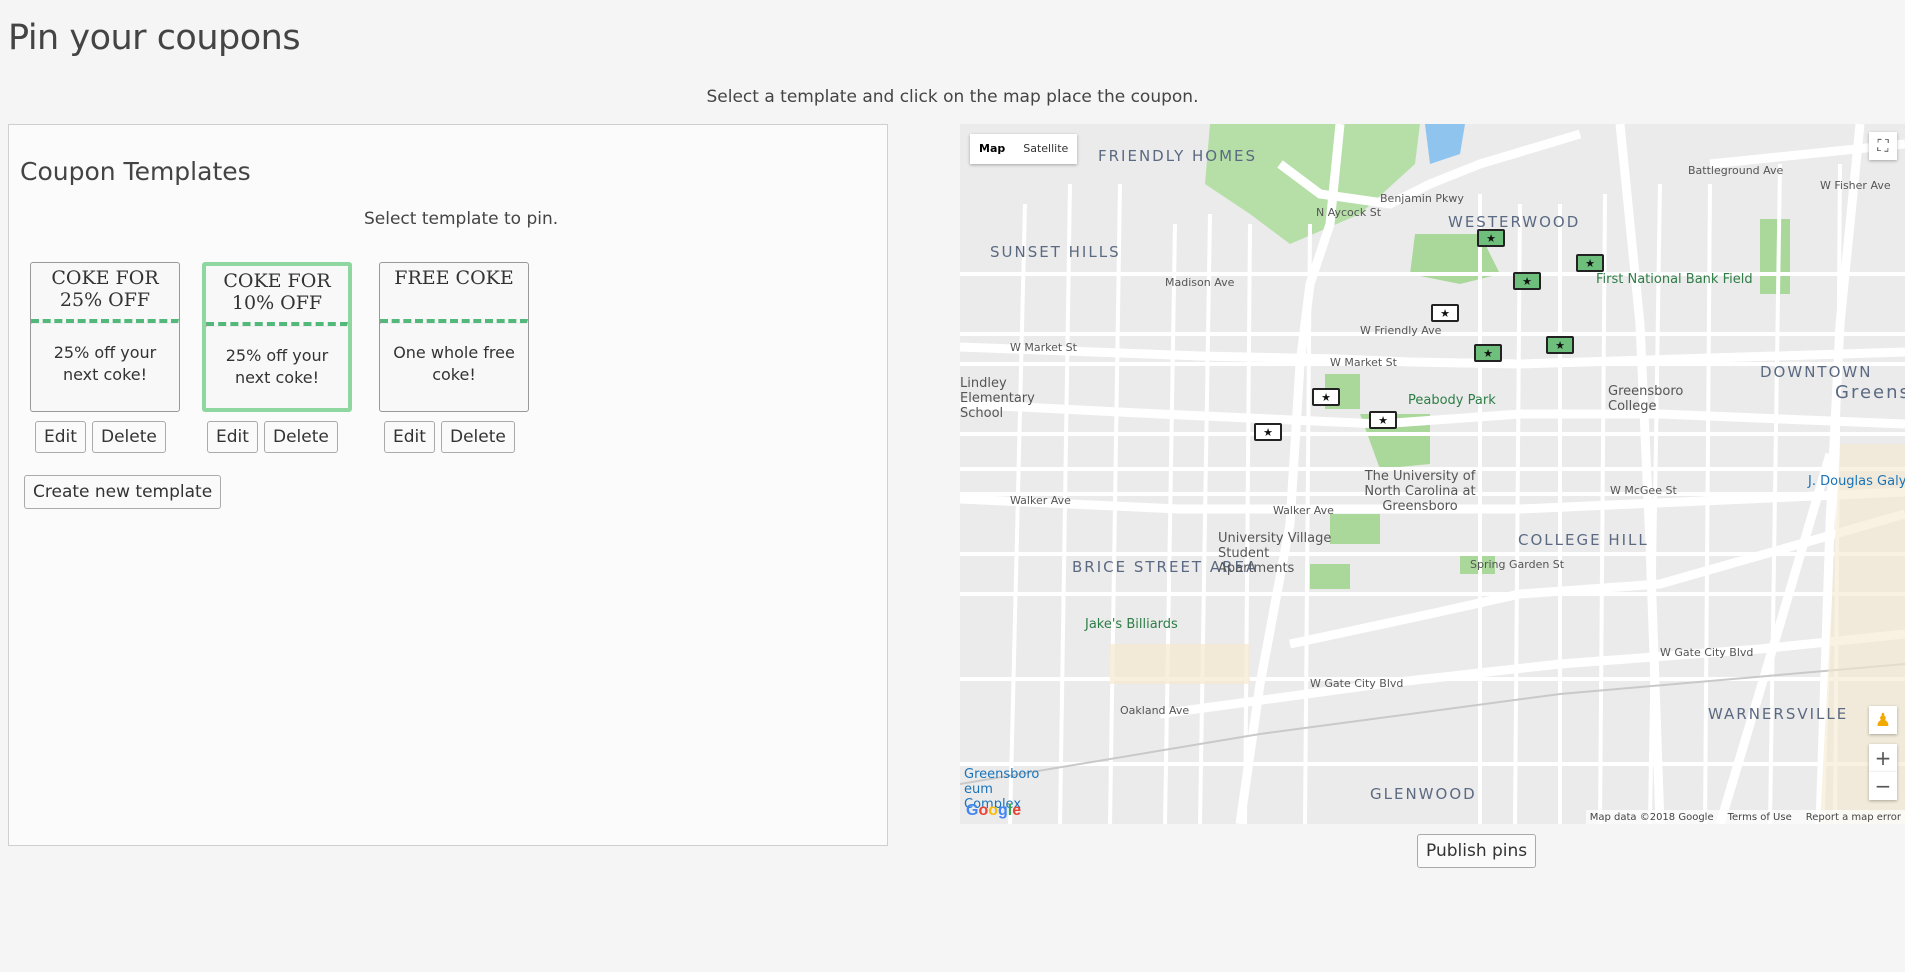 The width and height of the screenshot is (1905, 972). I want to click on poi-label: Lindley Elementary School, so click(997, 398).